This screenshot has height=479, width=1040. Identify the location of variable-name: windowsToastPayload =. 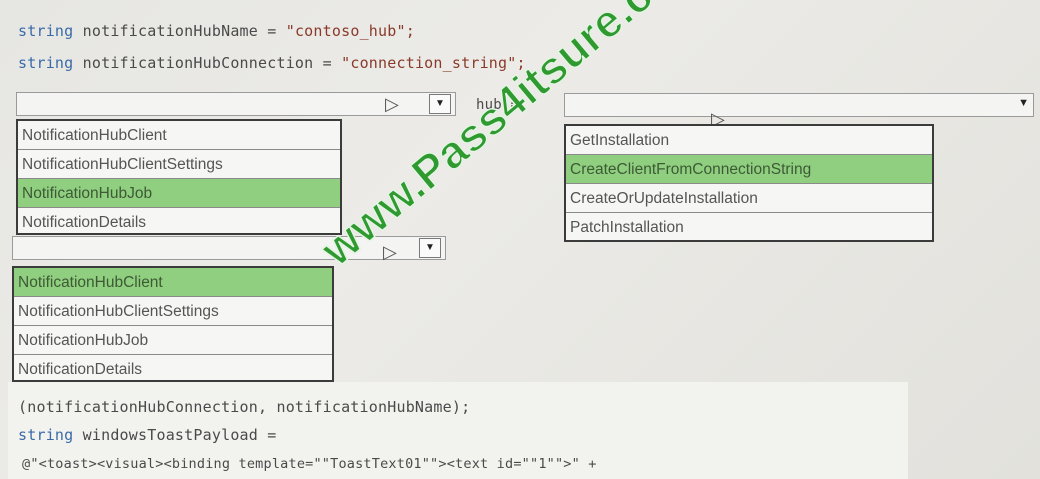
(175, 435).